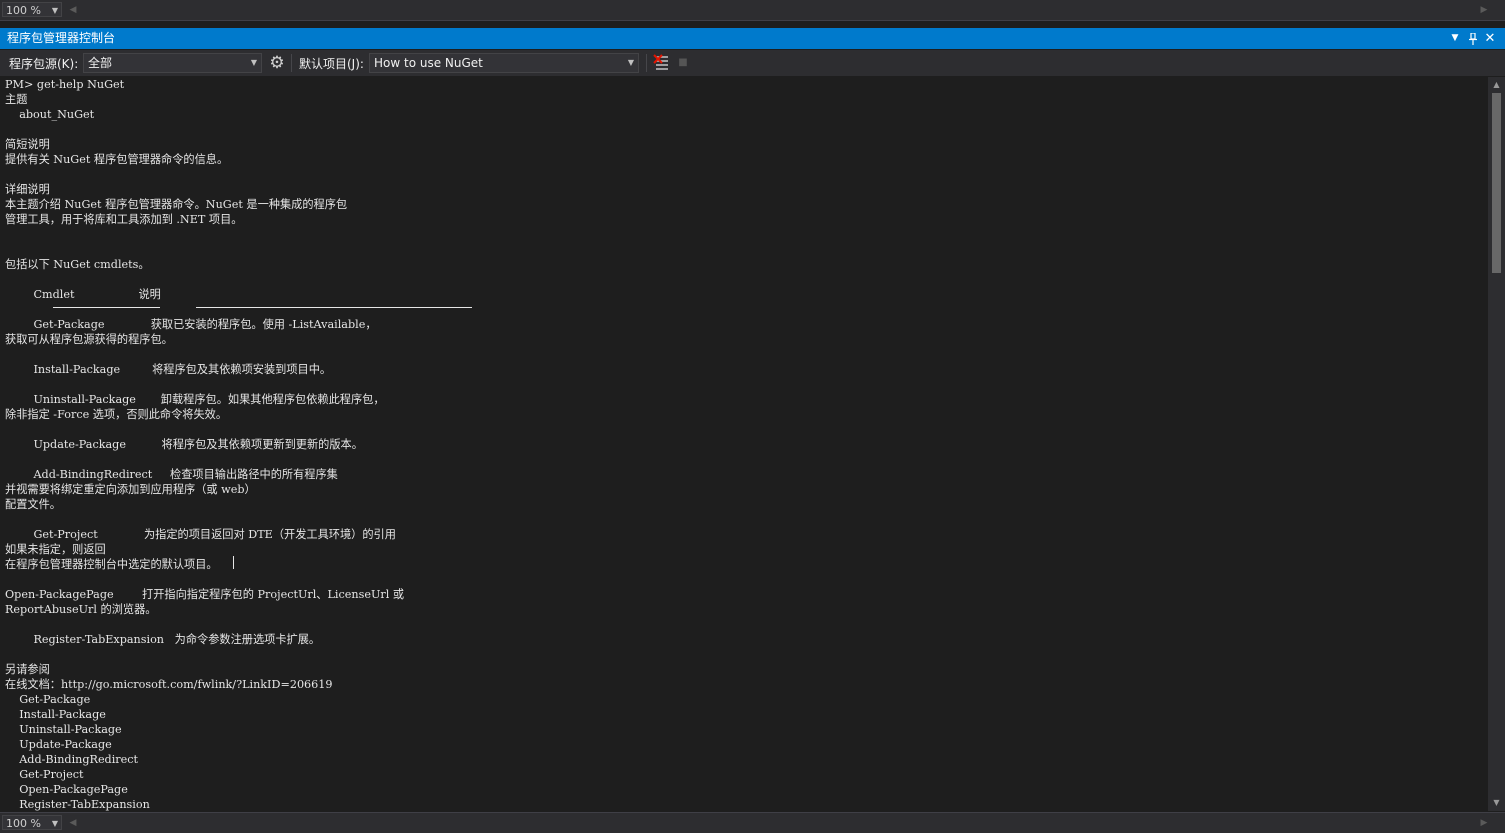 The width and height of the screenshot is (1505, 833). Describe the element at coordinates (81, 609) in the screenshot. I see `console-line: ReportAbuseUrl 的浏览器。` at that location.